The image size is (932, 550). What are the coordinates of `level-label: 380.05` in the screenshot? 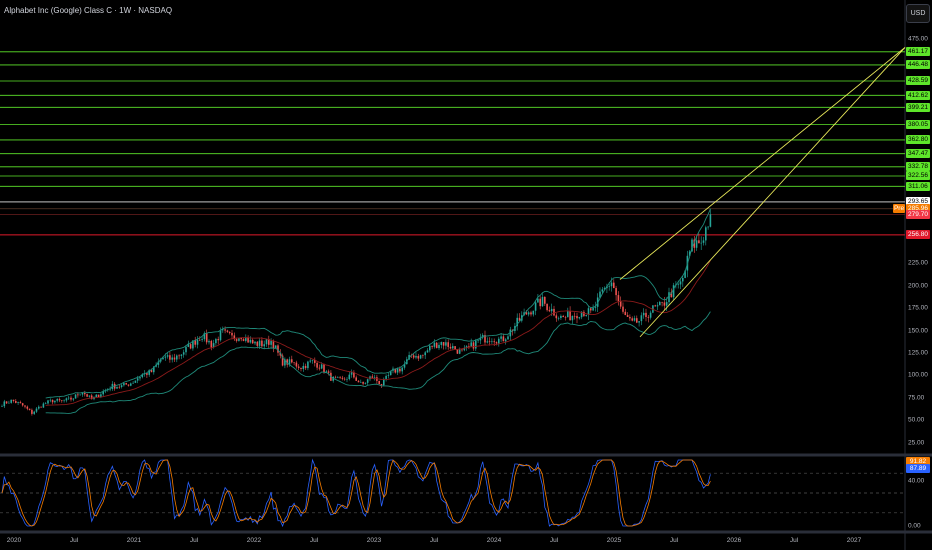 It's located at (918, 124).